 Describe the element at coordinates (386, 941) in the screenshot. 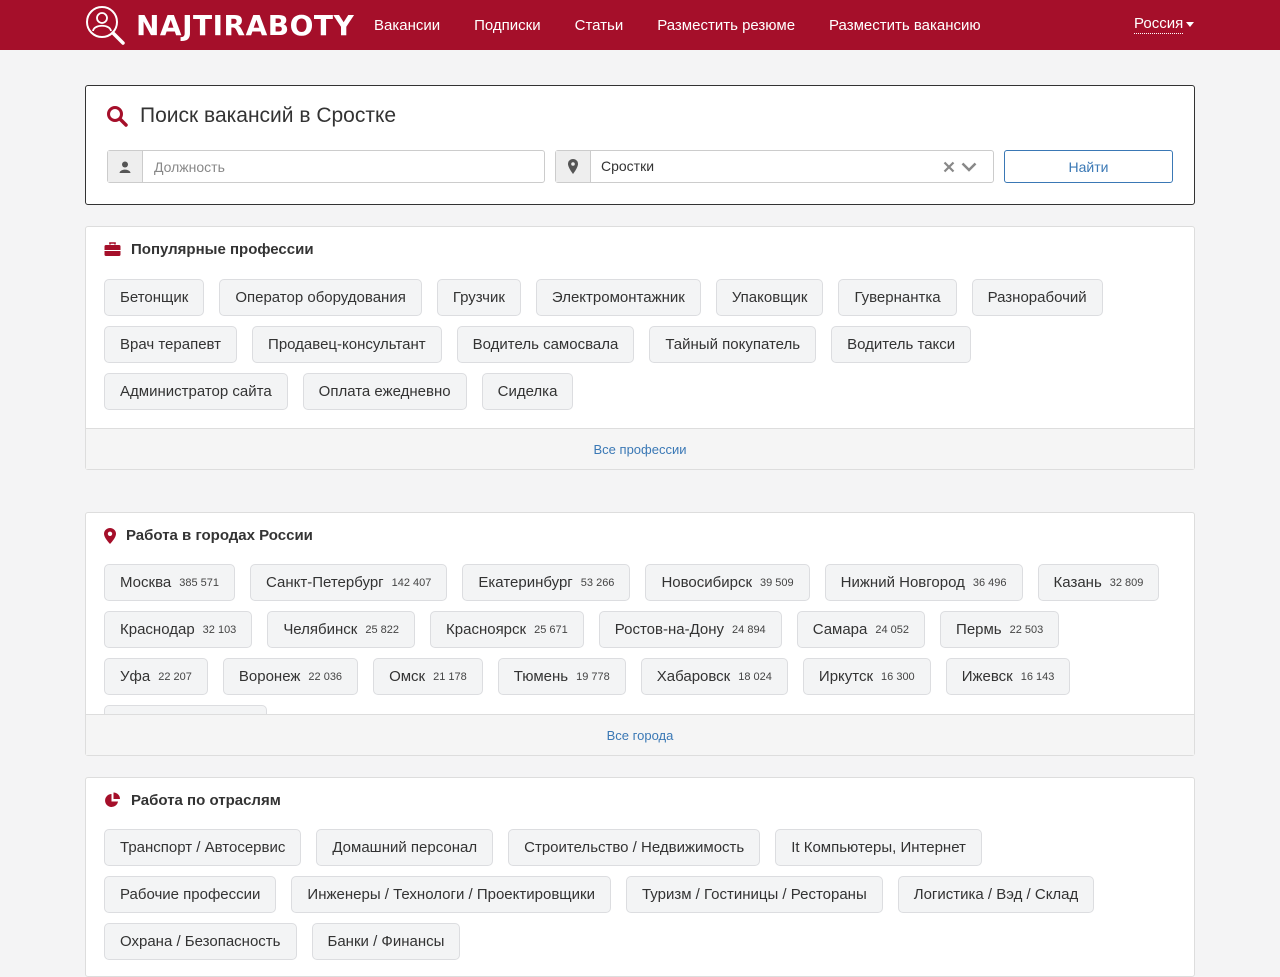

I see `industry-tag: Банки / Финансы` at that location.